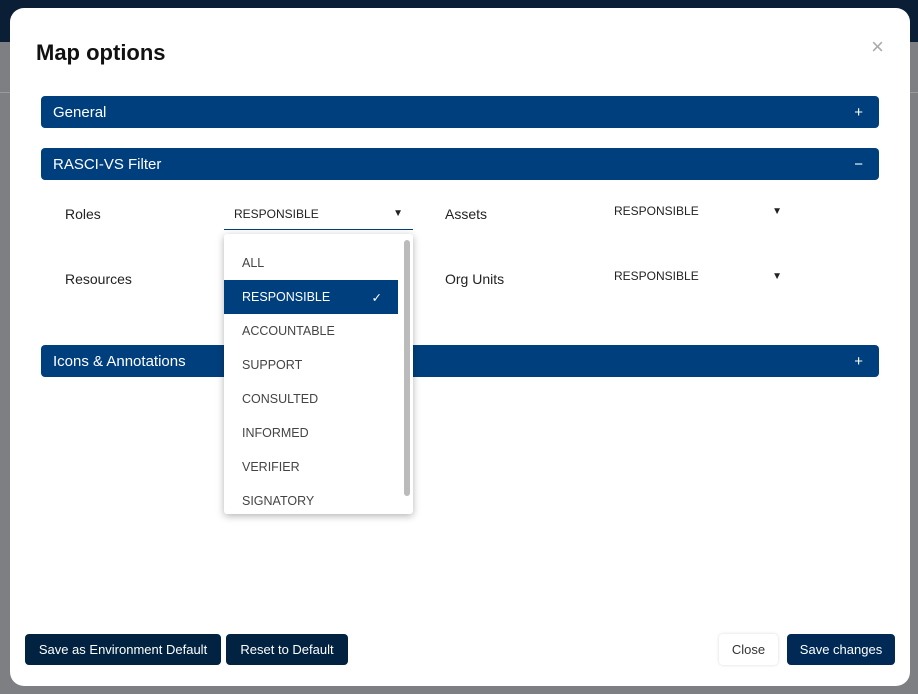 This screenshot has width=918, height=694. I want to click on panel-rasci-vs-filter: RASCI-VS Filter −, so click(460, 164).